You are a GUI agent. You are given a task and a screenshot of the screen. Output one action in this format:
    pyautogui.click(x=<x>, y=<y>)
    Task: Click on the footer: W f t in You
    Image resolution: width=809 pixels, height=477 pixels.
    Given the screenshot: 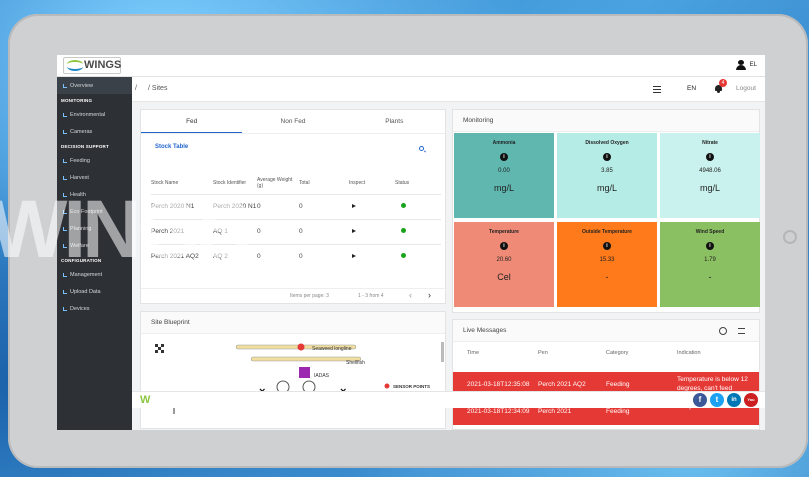 What is the action you would take?
    pyautogui.click(x=448, y=399)
    